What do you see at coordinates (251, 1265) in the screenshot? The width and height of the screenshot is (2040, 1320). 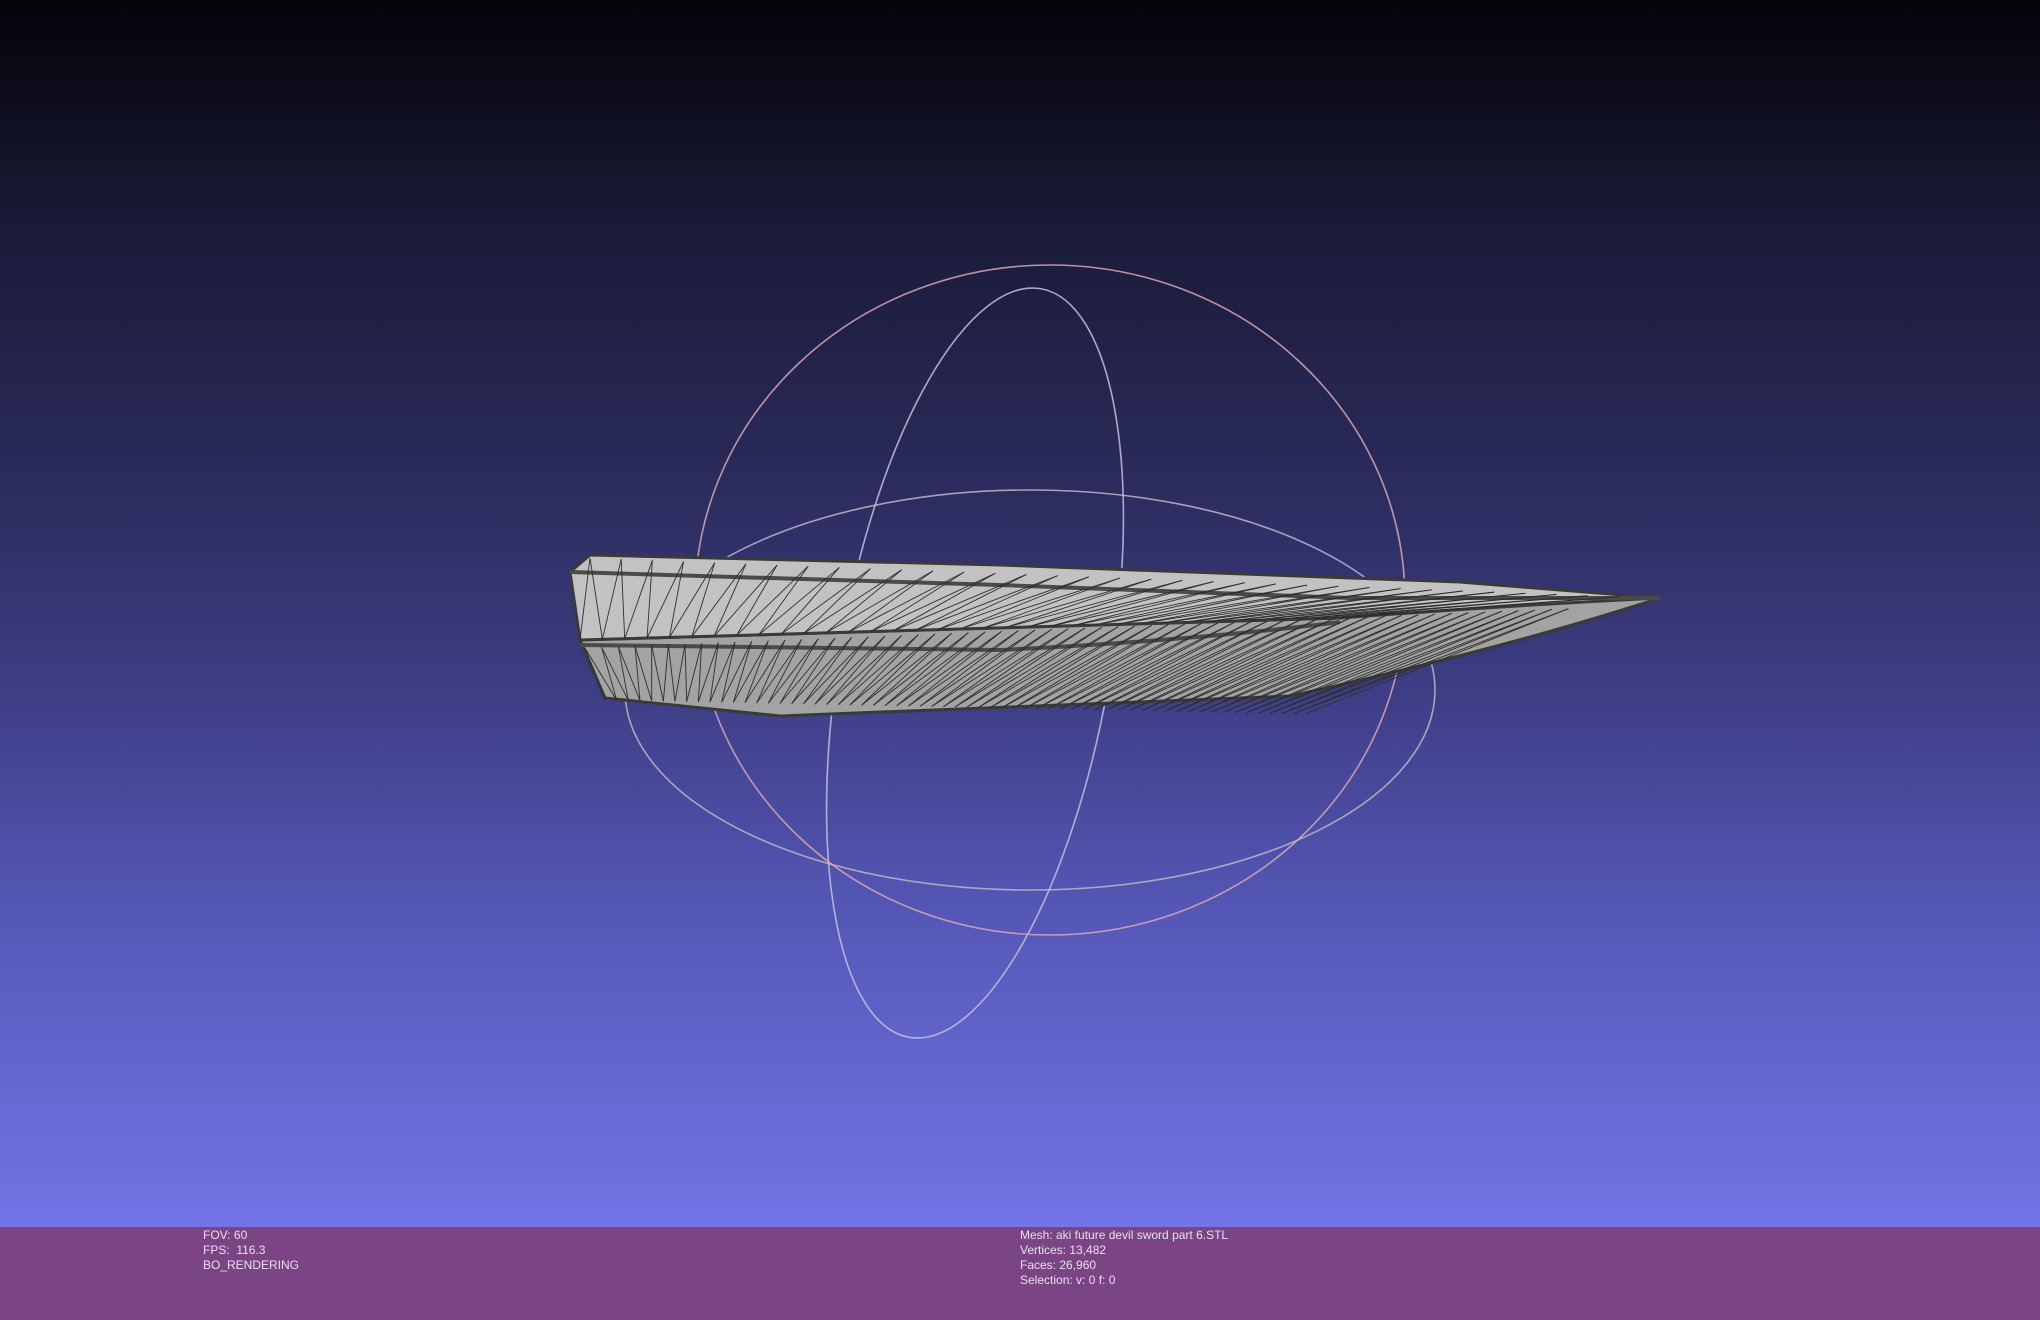 I see `render-mode-label: BO_RENDERING` at bounding box center [251, 1265].